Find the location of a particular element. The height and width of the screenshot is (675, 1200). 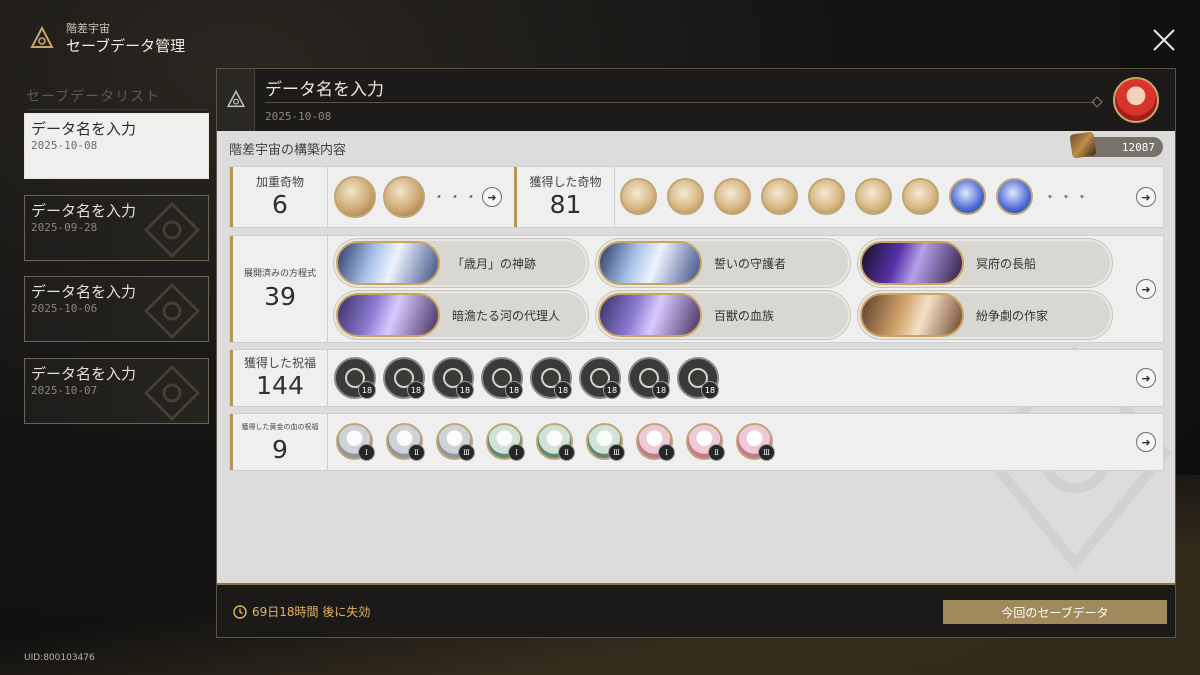

save-slot-date: 2025-09-28 is located at coordinates (64, 227).